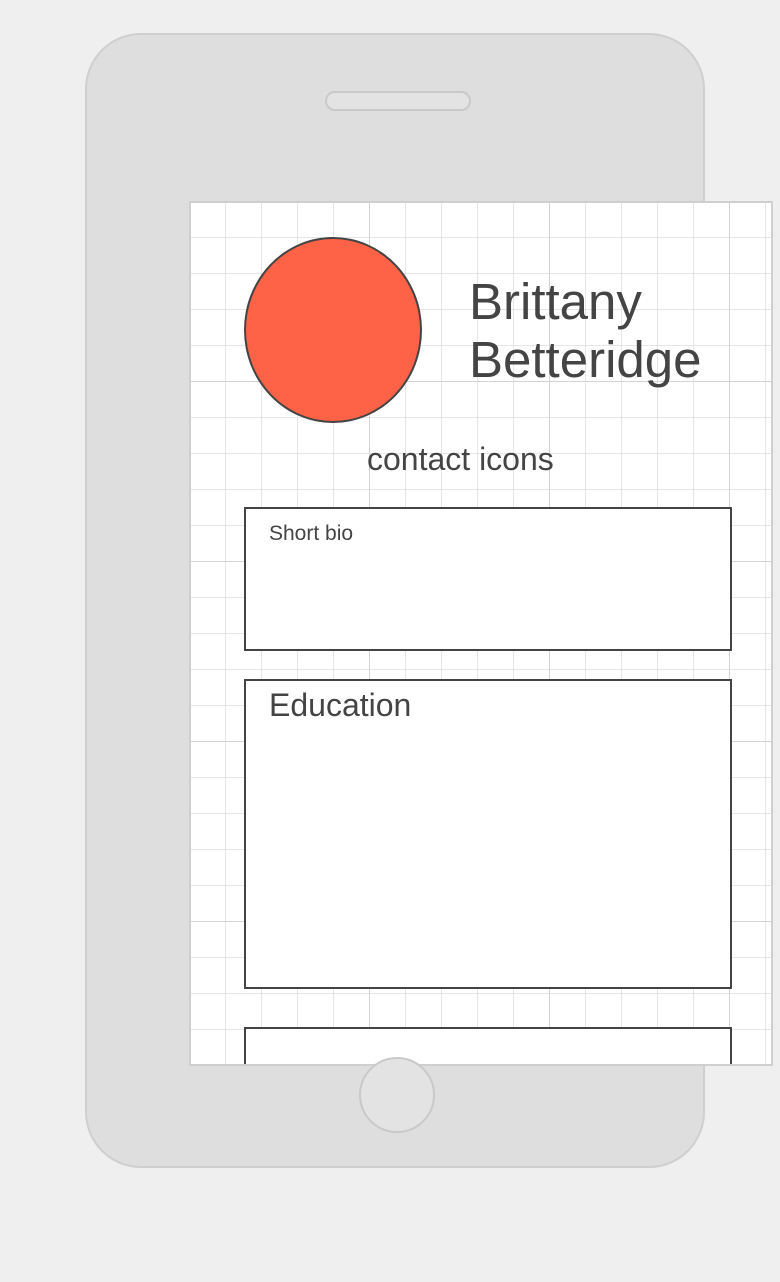 The height and width of the screenshot is (1282, 780). Describe the element at coordinates (585, 359) in the screenshot. I see `profile-last-name: Betteridge` at that location.